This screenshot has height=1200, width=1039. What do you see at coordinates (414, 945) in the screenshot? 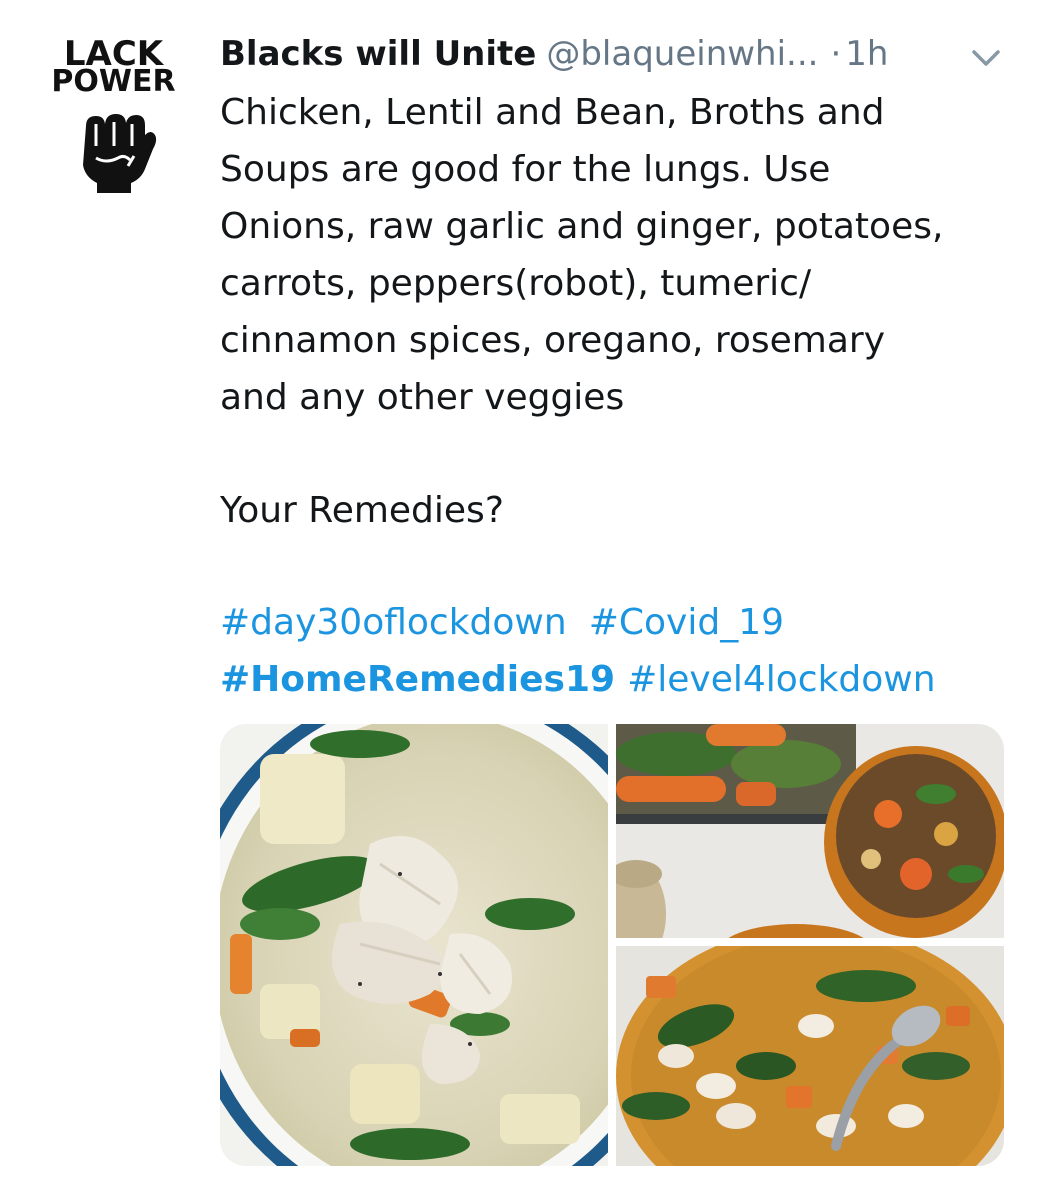
I see `media-photo-chicken-soup` at bounding box center [414, 945].